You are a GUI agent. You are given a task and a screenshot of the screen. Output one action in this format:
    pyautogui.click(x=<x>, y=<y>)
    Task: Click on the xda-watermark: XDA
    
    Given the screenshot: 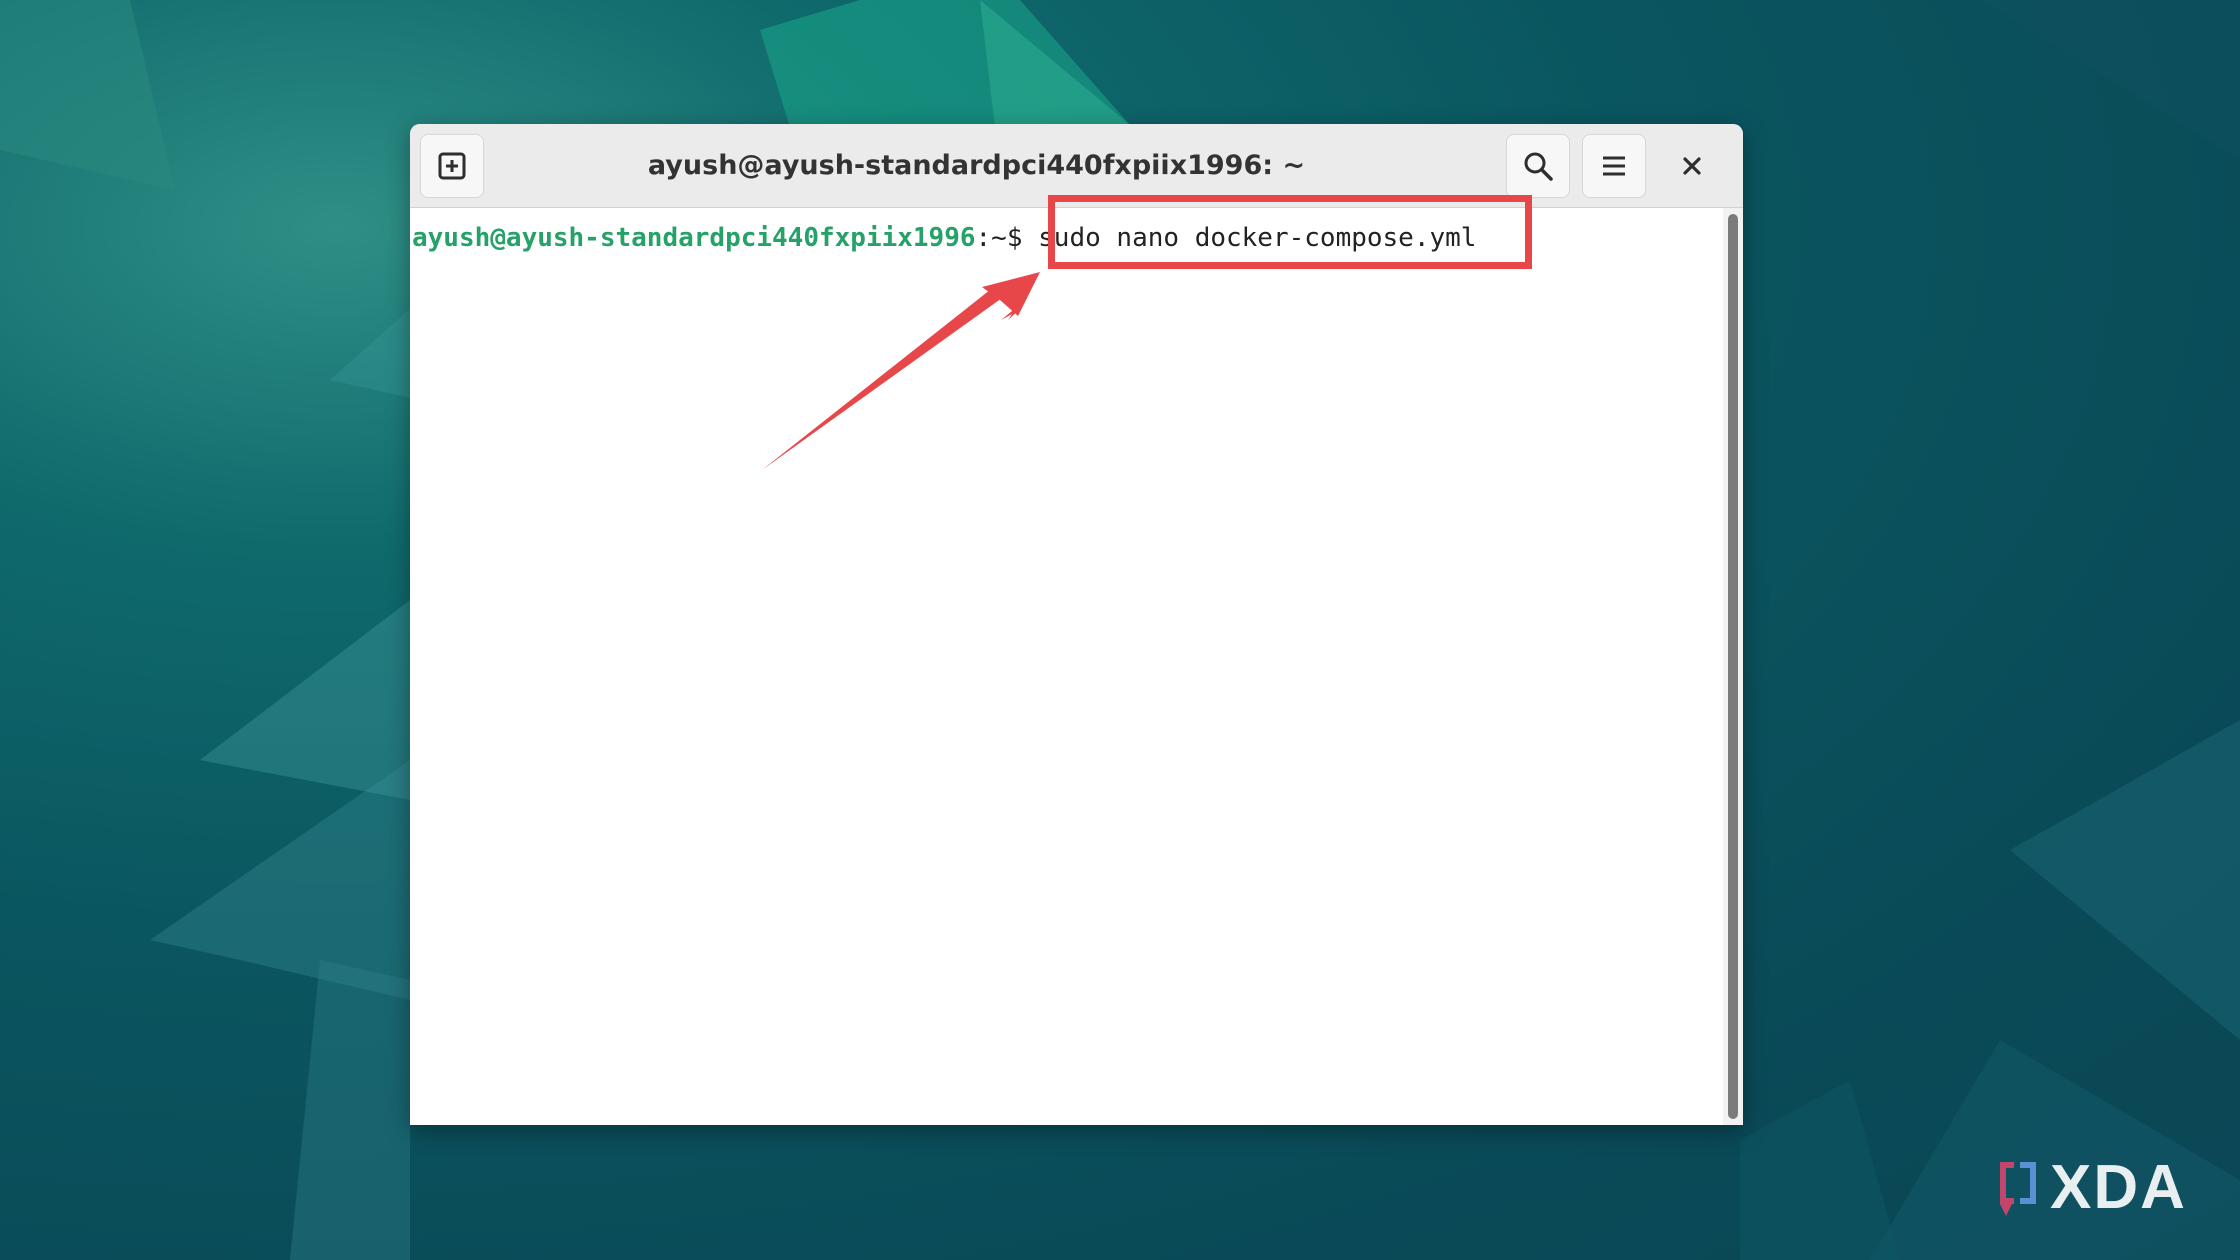 What is the action you would take?
    pyautogui.click(x=2102, y=1187)
    